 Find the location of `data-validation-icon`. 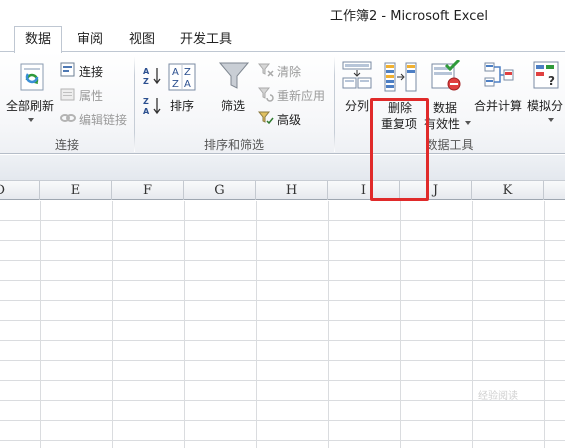

data-validation-icon is located at coordinates (446, 76).